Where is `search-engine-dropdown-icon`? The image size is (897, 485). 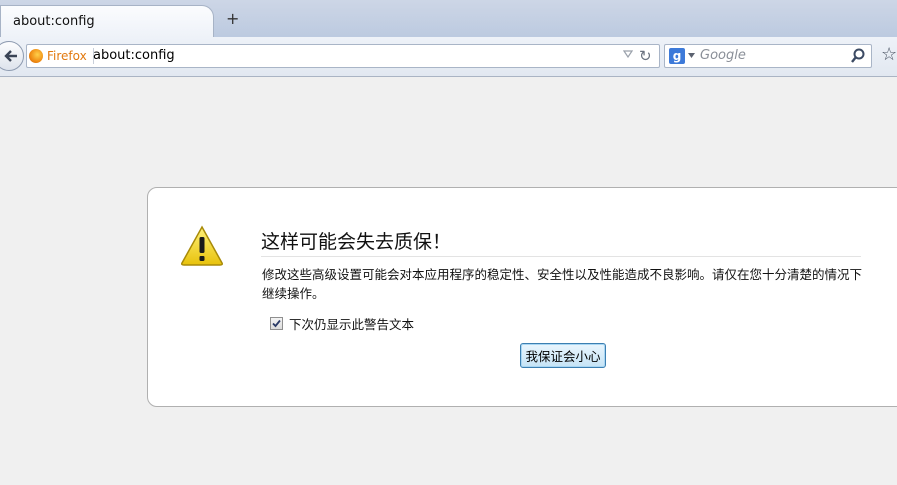
search-engine-dropdown-icon is located at coordinates (691, 55).